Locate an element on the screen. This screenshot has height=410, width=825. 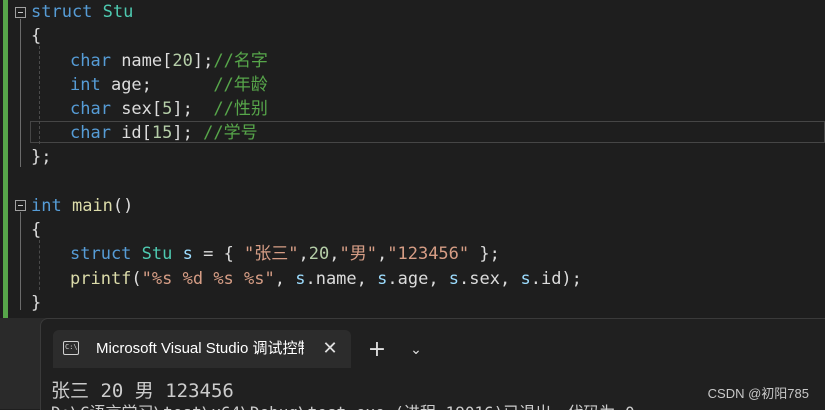
new-tab-button: + is located at coordinates (377, 350).